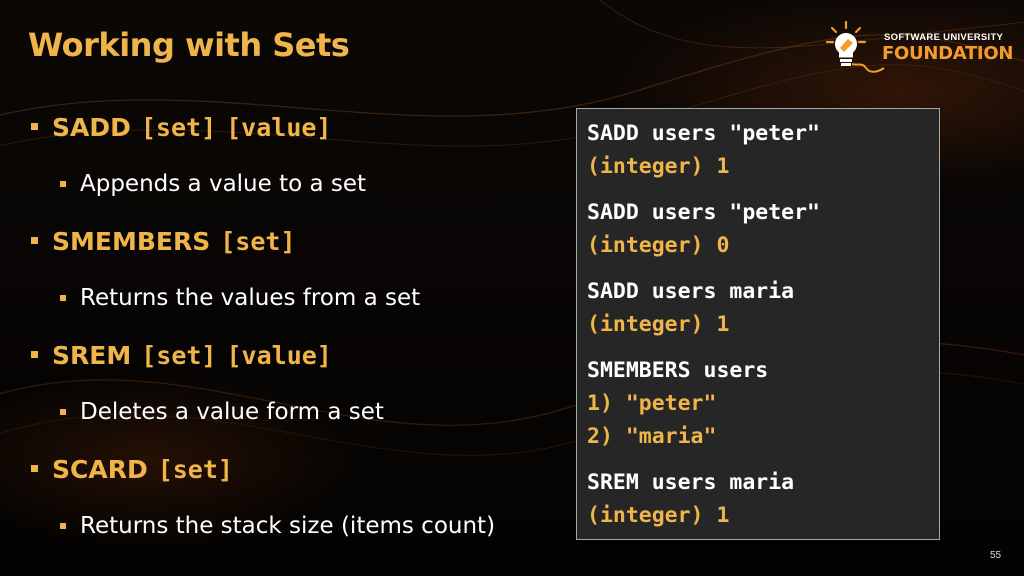 This screenshot has height=576, width=1024. I want to click on logo-text-top: SOFTWARE UNIVERSITY, so click(944, 37).